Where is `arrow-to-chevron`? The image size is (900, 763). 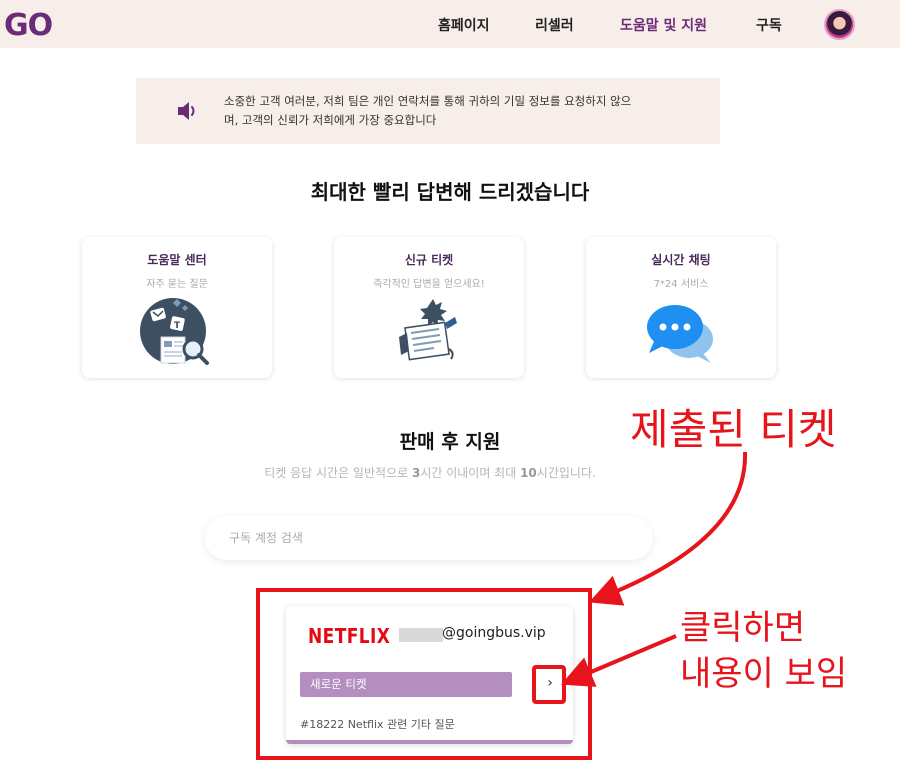
arrow-to-chevron is located at coordinates (618, 660).